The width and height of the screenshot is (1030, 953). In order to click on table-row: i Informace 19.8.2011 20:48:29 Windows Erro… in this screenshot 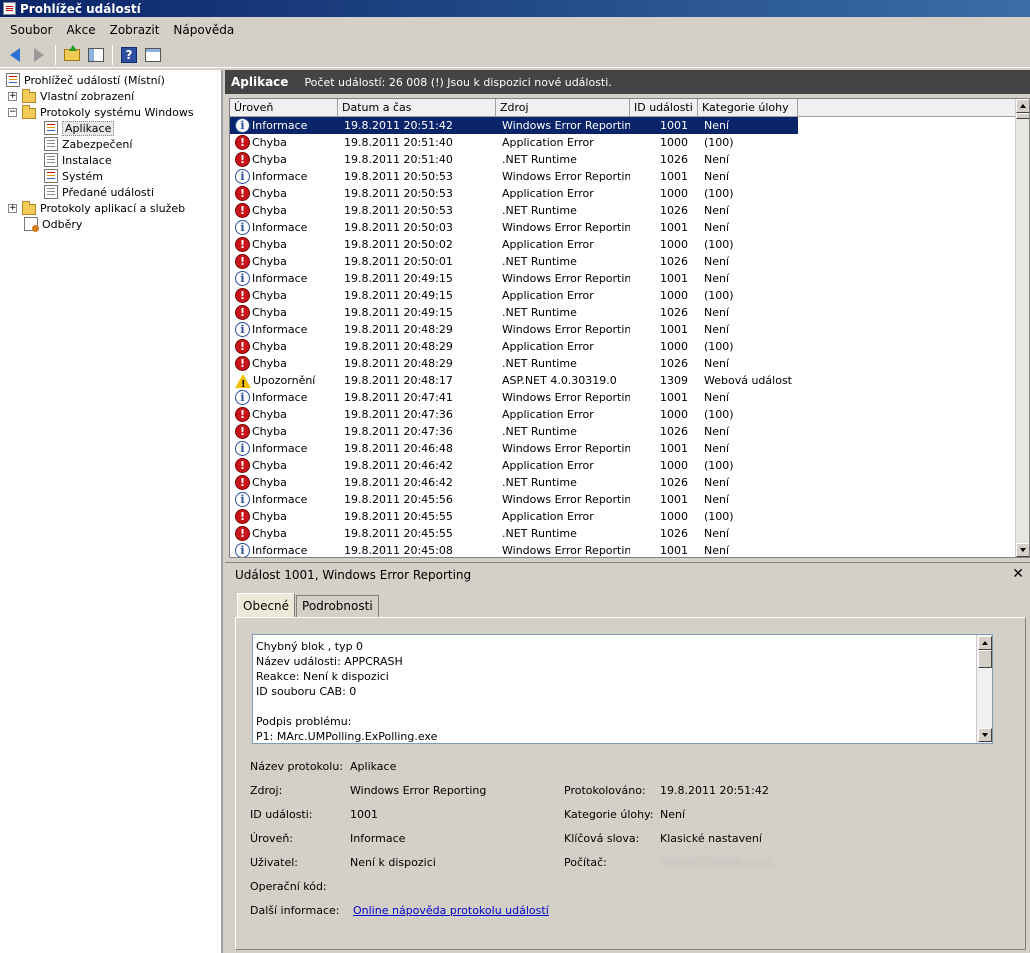, I will do `click(622, 329)`.